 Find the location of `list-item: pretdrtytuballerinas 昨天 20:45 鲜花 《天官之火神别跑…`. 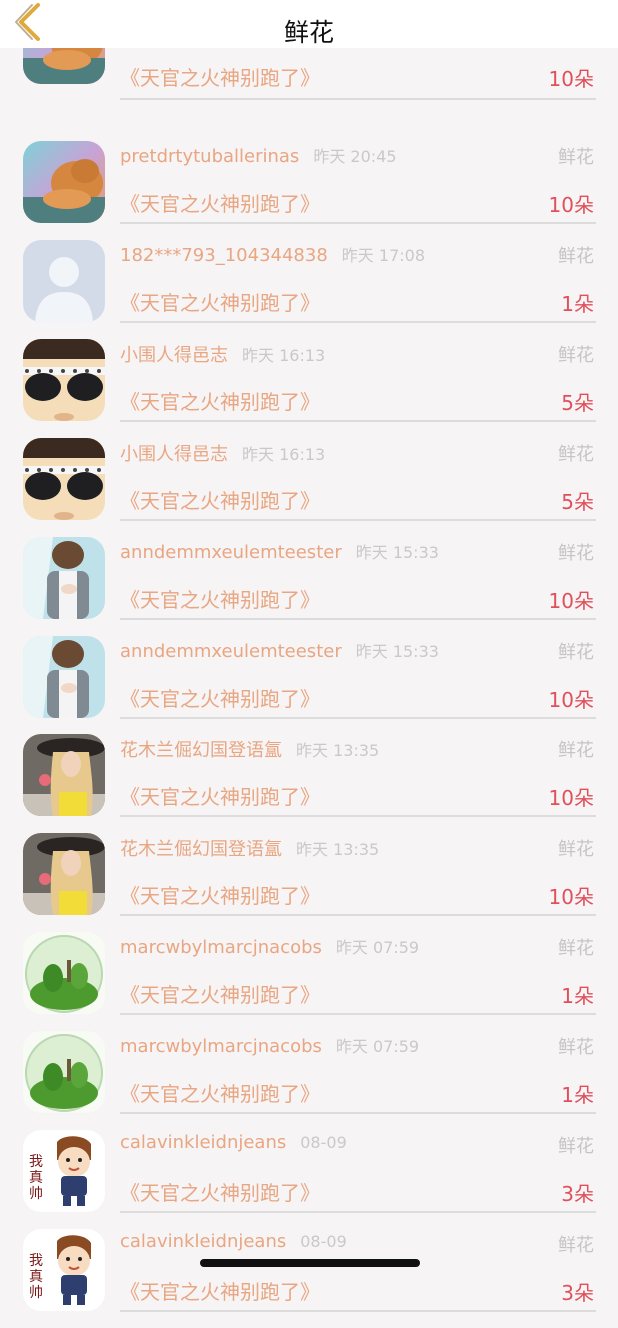

list-item: pretdrtytuballerinas 昨天 20:45 鲜花 《天官之火神别跑… is located at coordinates (309, 190).